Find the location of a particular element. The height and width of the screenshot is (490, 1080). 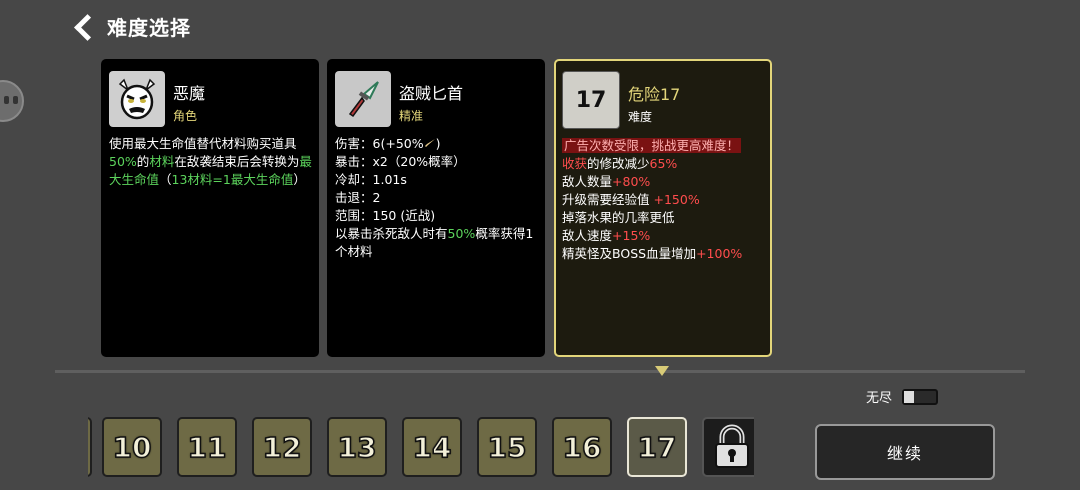

modifier-value: +150% is located at coordinates (676, 199).